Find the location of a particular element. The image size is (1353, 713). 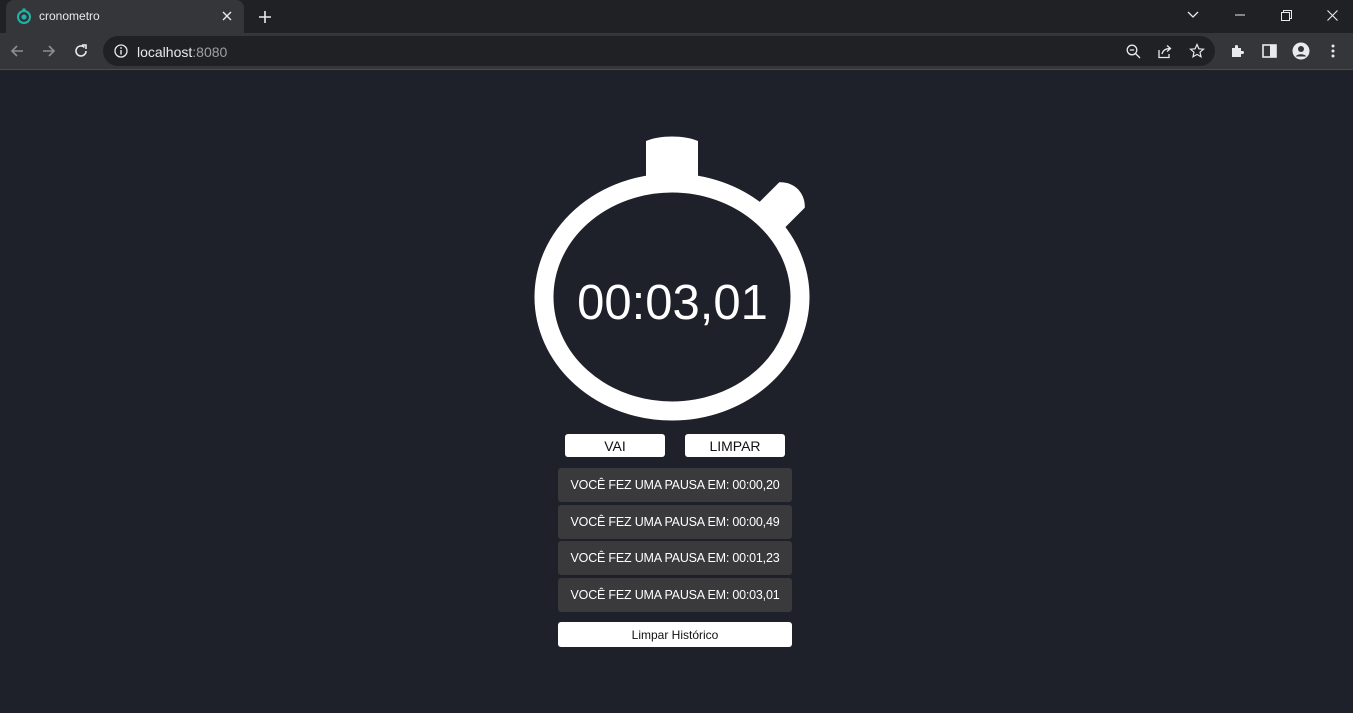

bookmark-star-icon is located at coordinates (1197, 51).